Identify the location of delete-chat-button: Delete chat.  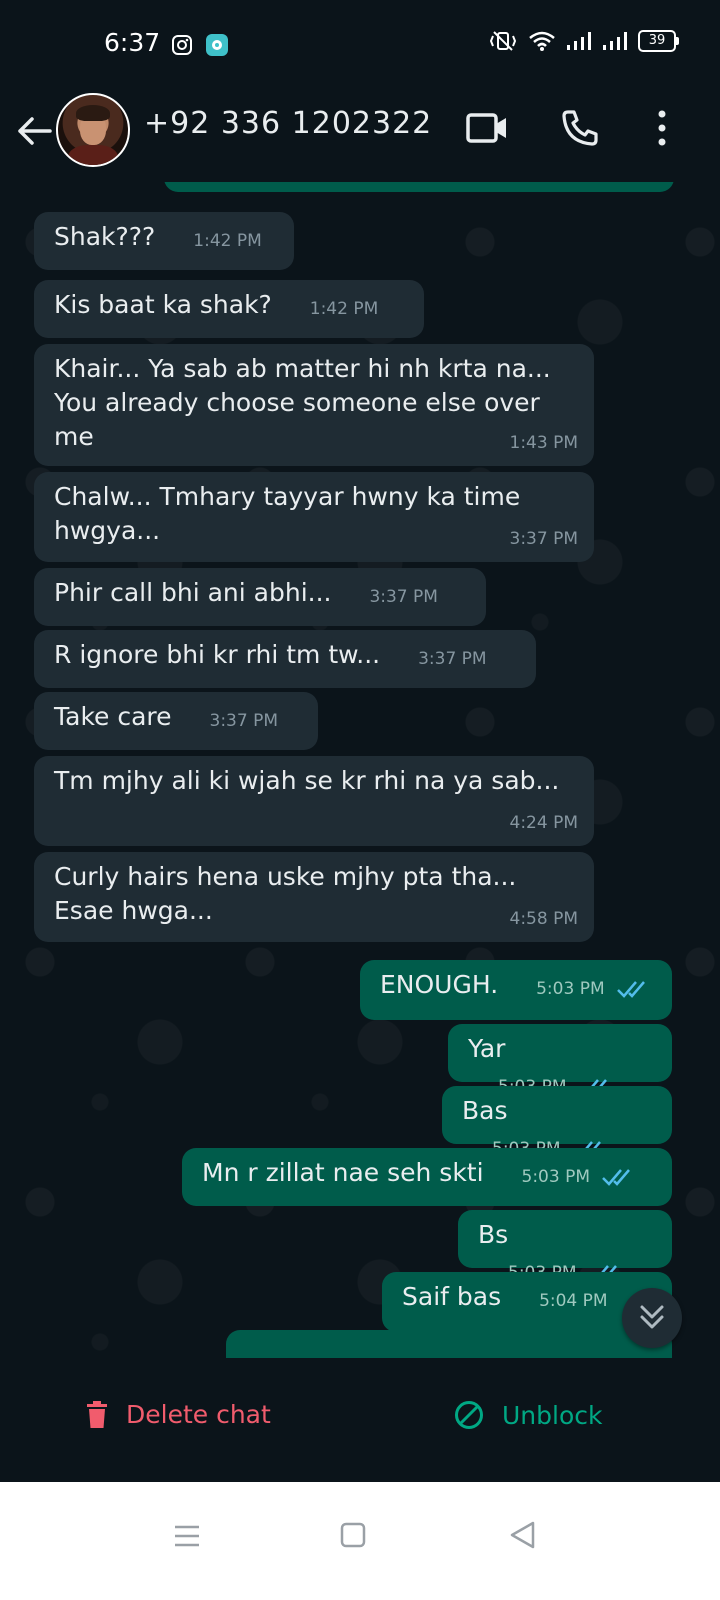
(178, 1414).